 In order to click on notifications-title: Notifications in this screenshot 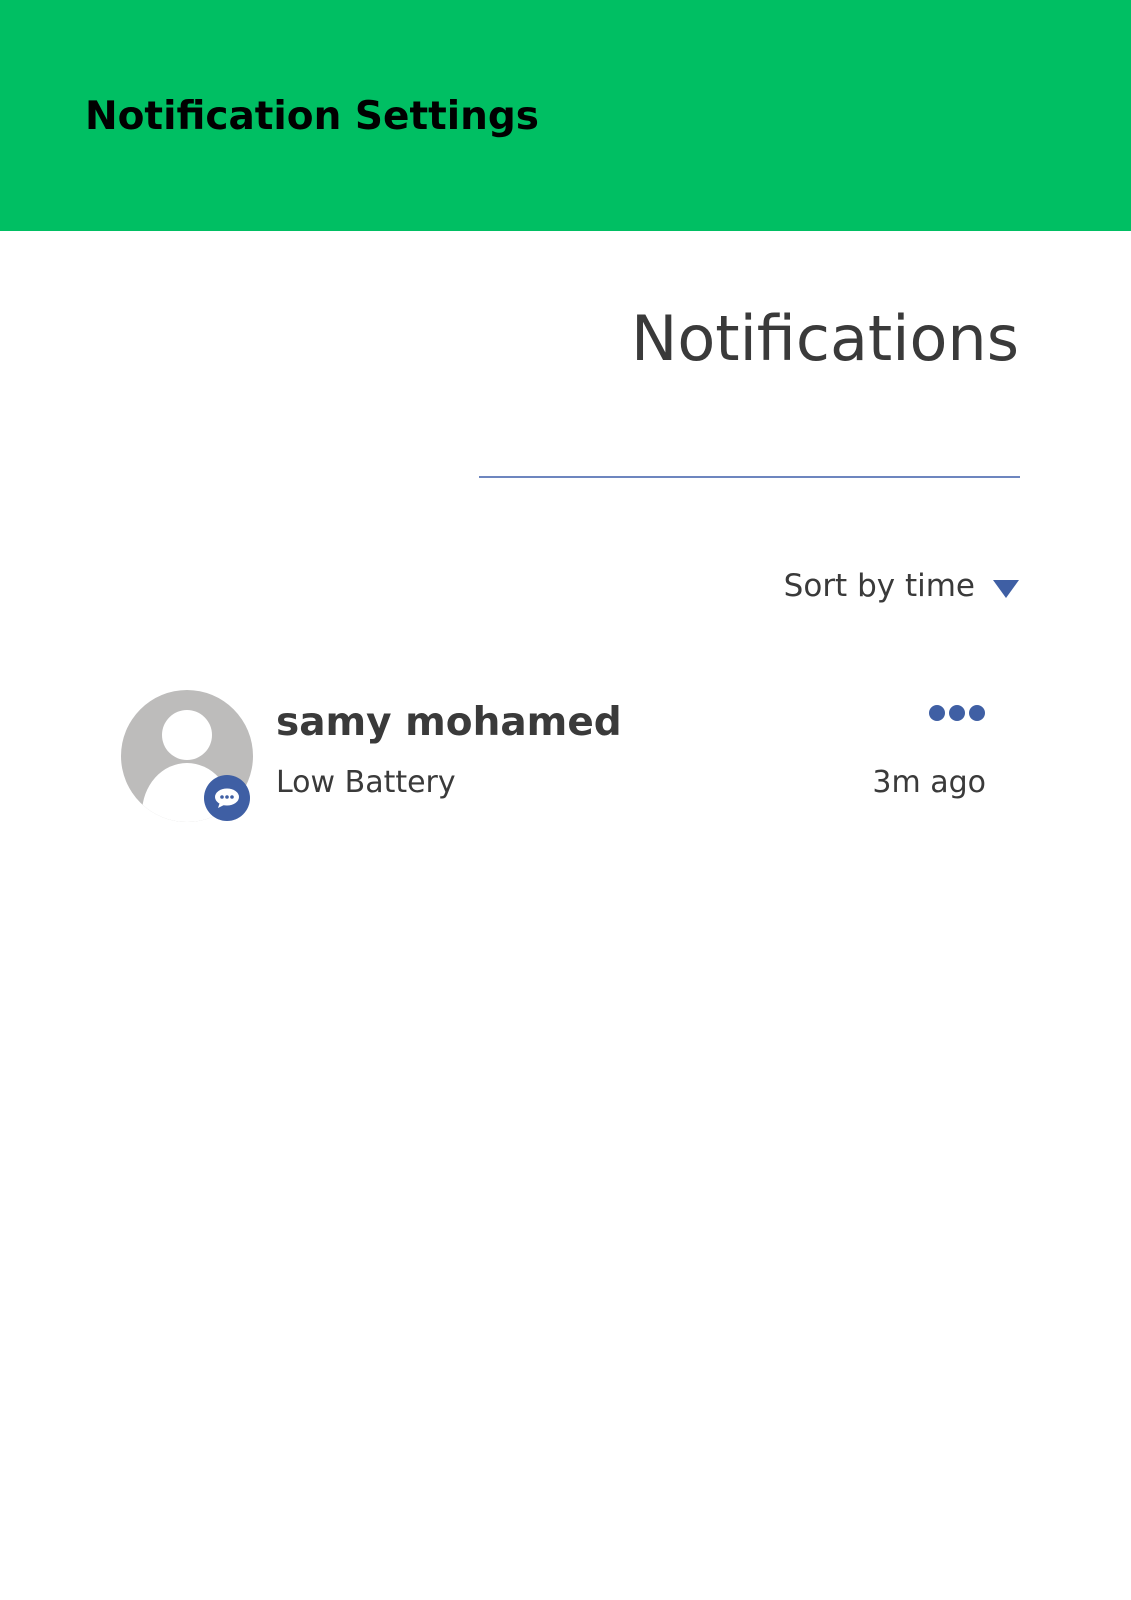, I will do `click(824, 338)`.